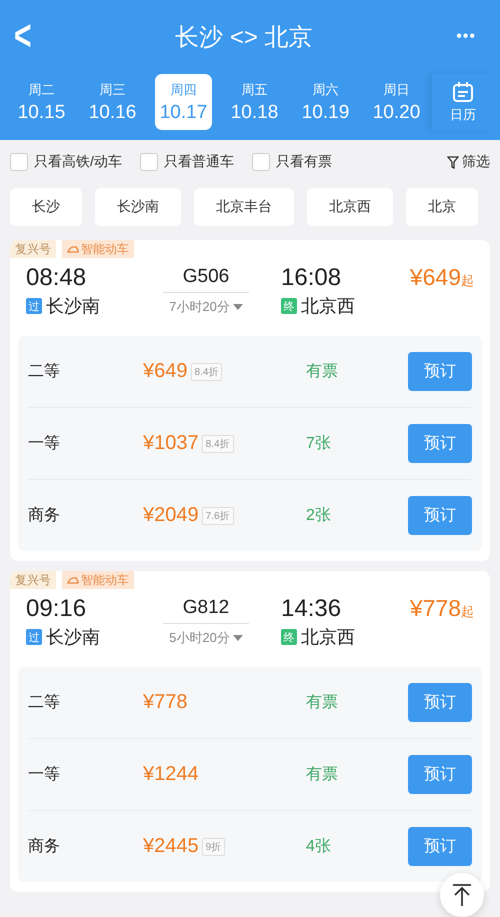  Describe the element at coordinates (244, 38) in the screenshot. I see `page-title: 长沙 <> 北京` at that location.